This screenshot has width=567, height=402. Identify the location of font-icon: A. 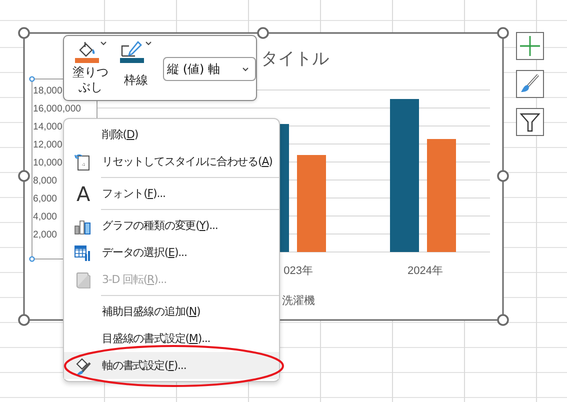
(83, 194).